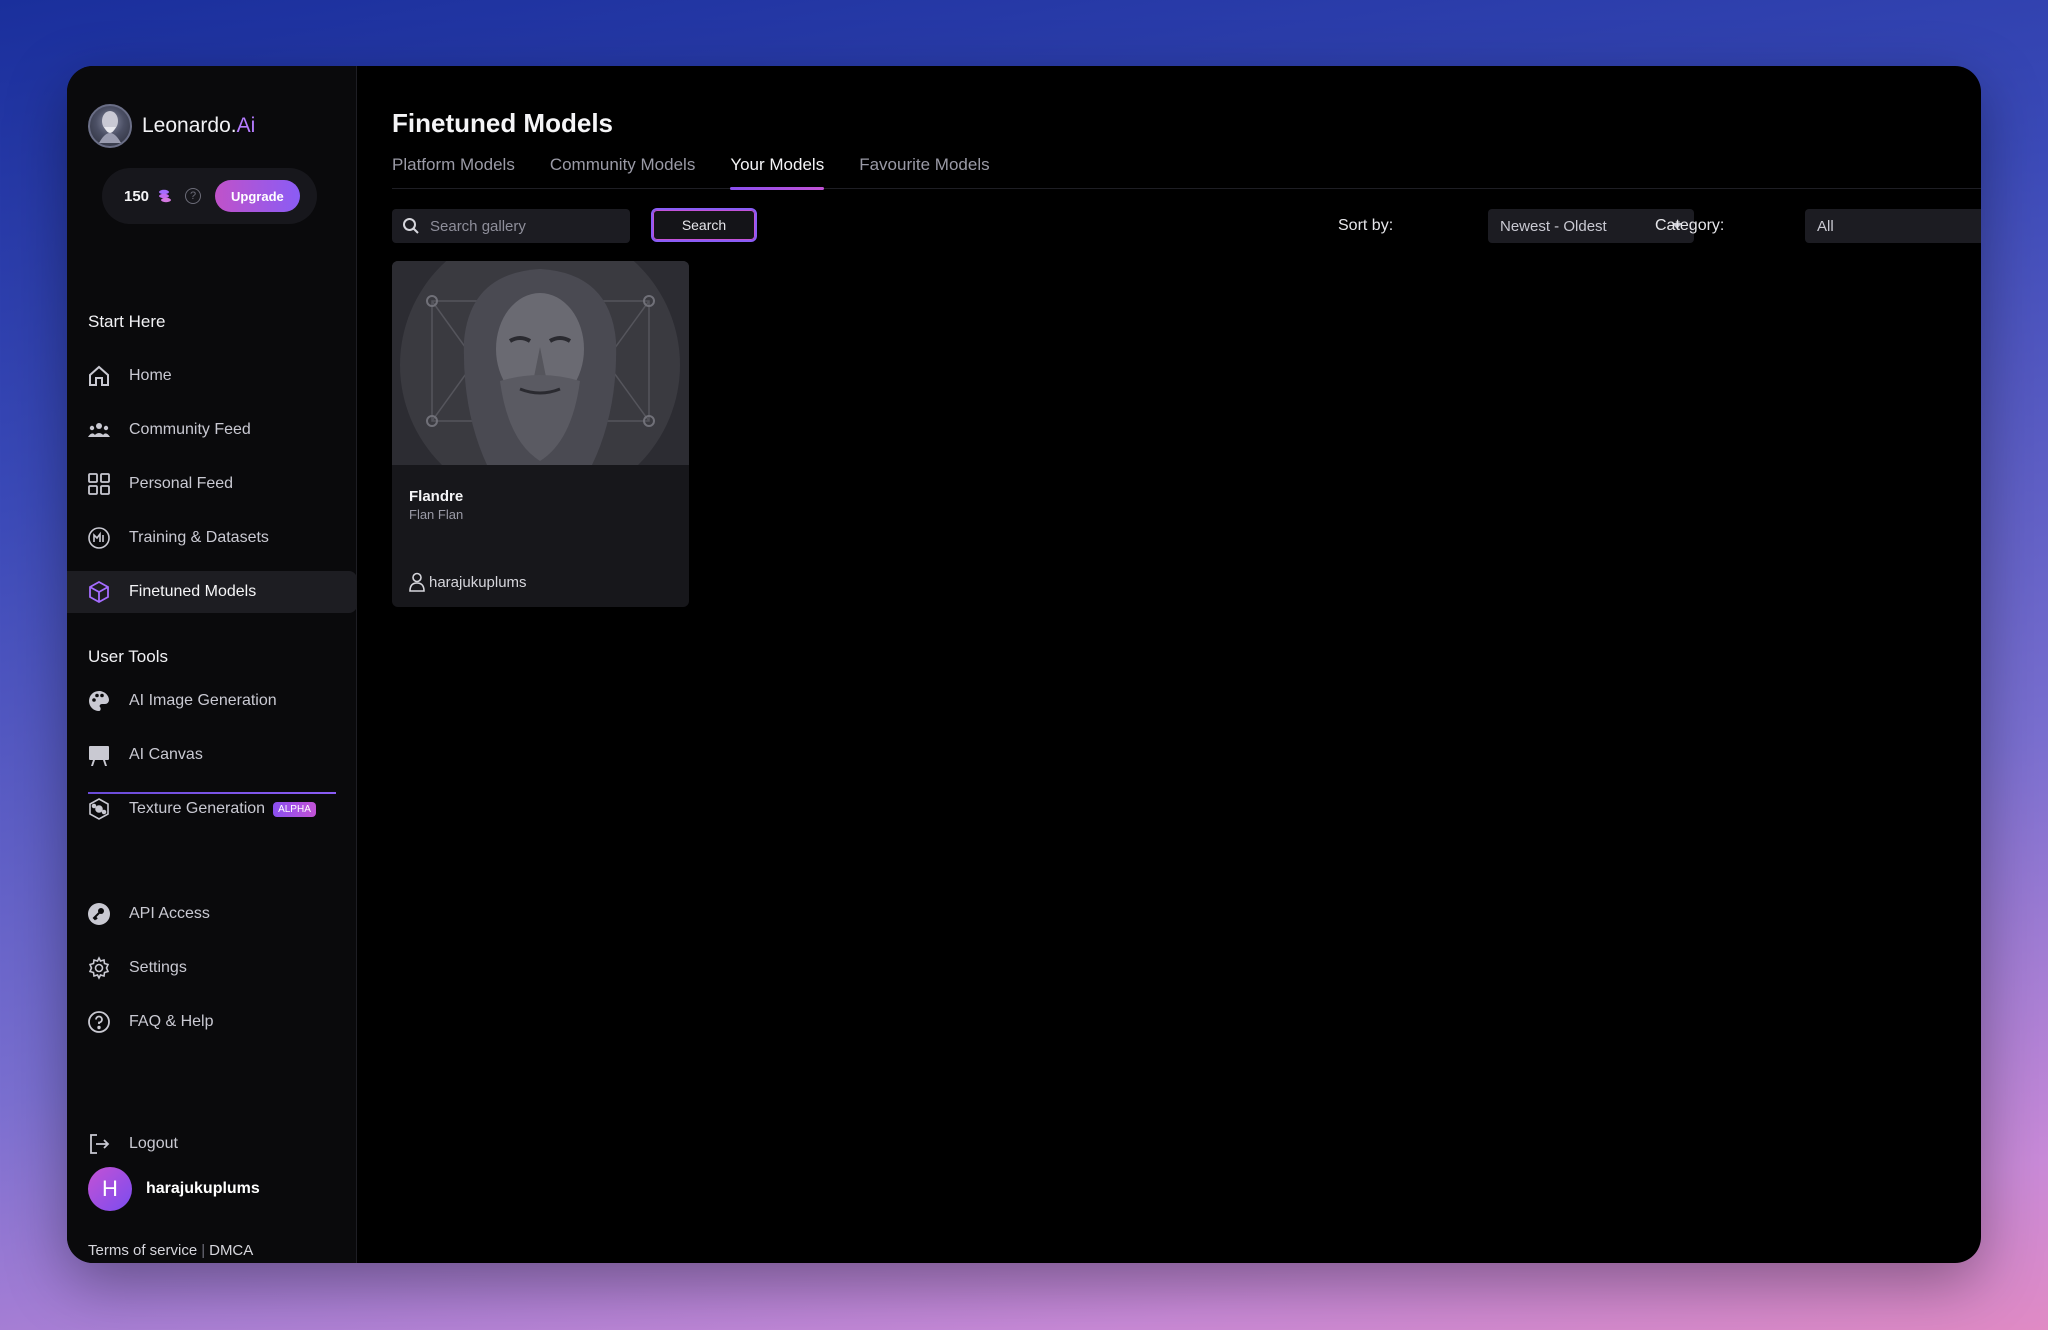 The image size is (2048, 1330). I want to click on sidebar-item-label: Settings, so click(158, 967).